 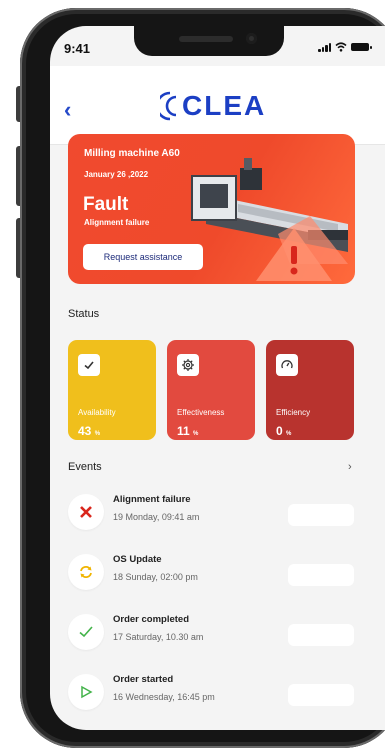 I want to click on event-time: 18 Sunday, 02:00 pm, so click(x=155, y=577).